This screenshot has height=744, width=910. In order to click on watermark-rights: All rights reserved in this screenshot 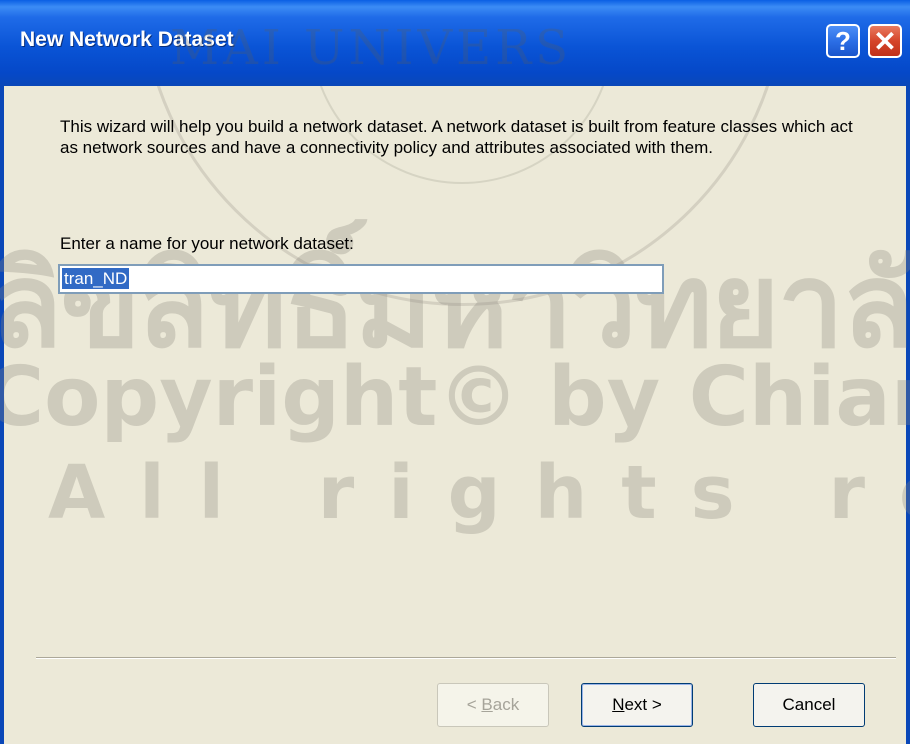, I will do `click(479, 493)`.